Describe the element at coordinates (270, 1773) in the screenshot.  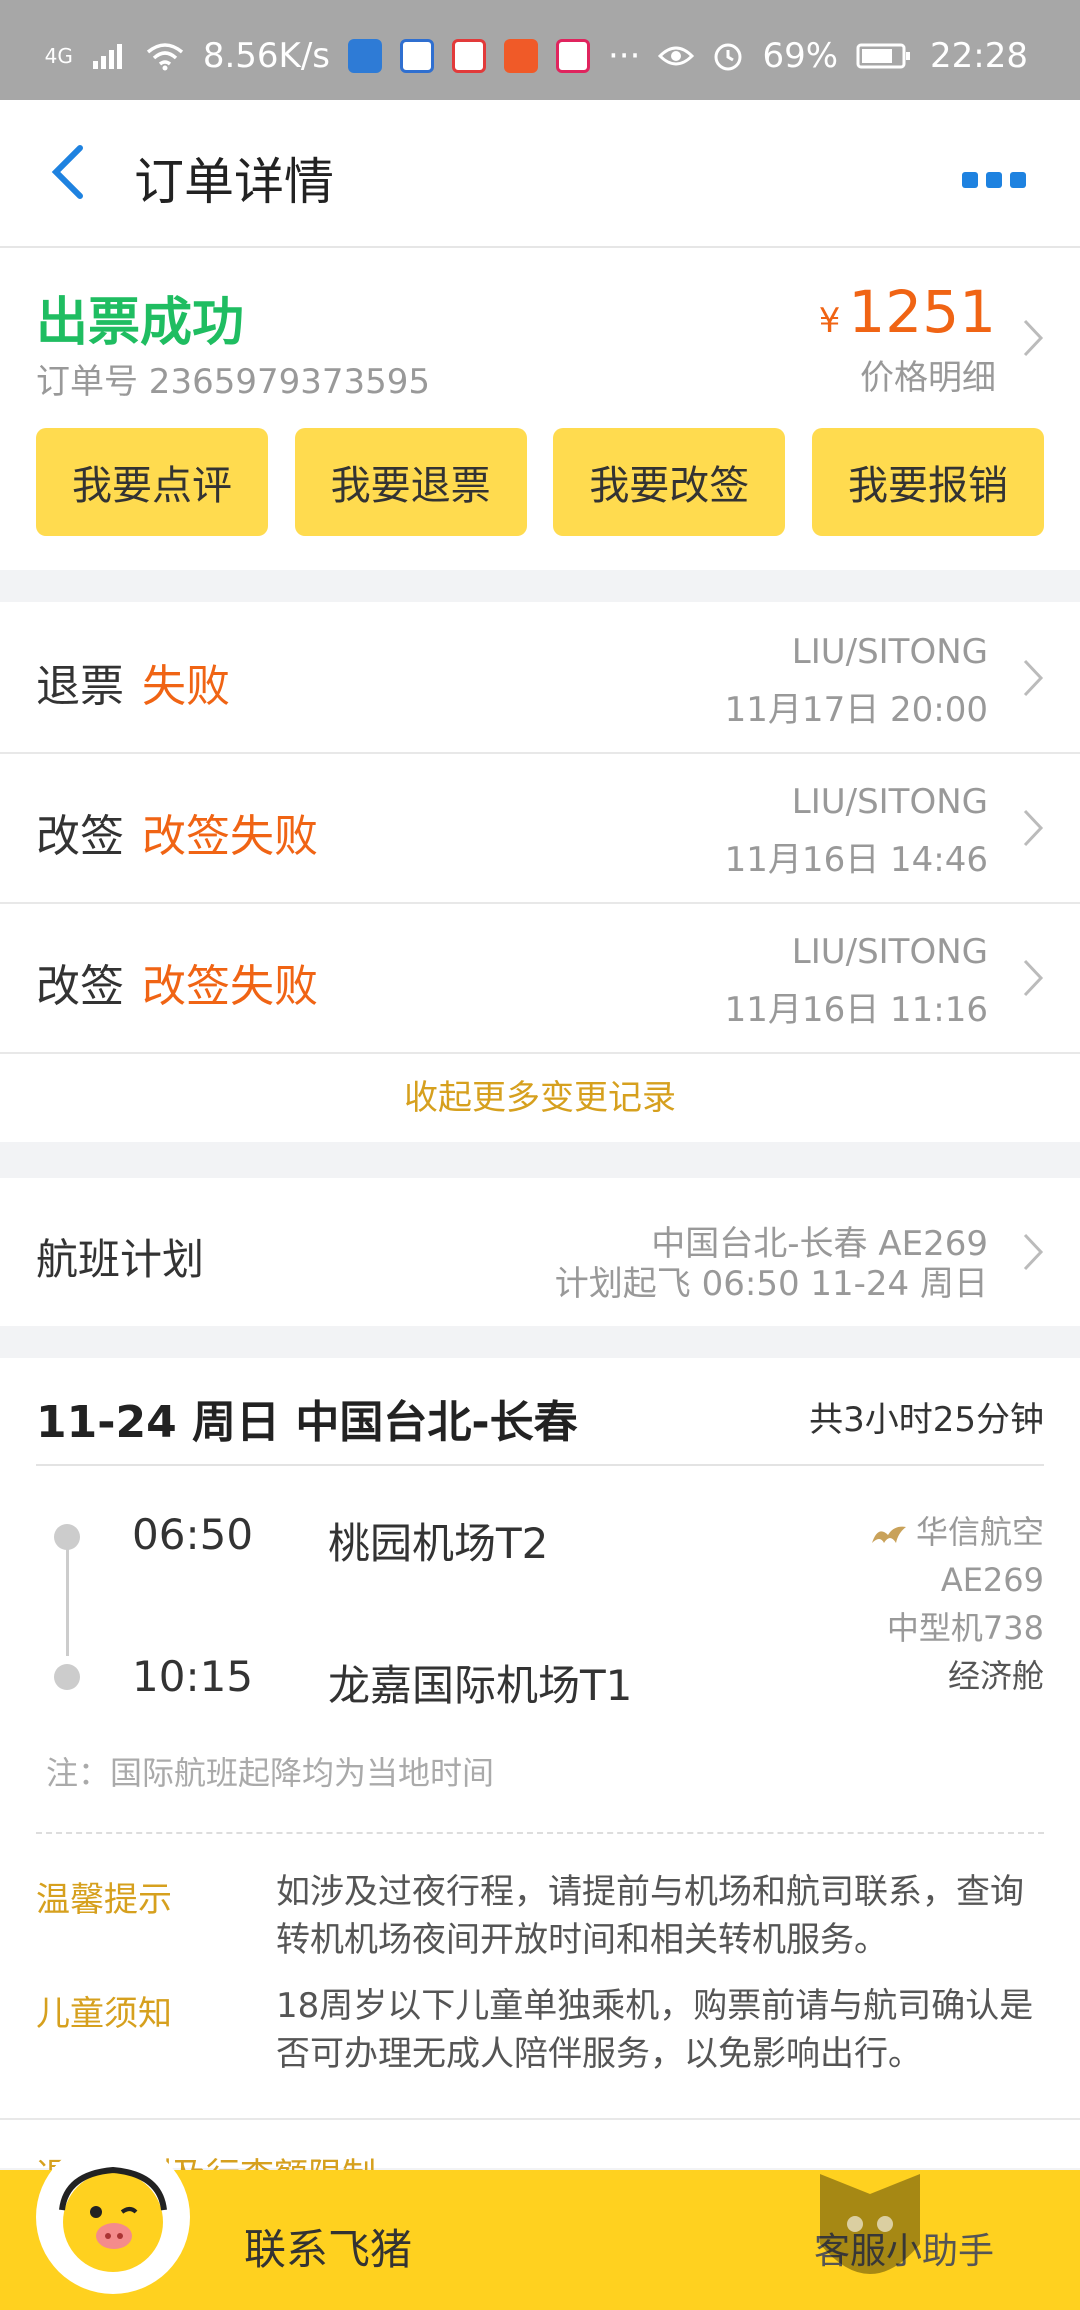
I see `local-time-note: 注：国际航班起降均为当地时间` at that location.